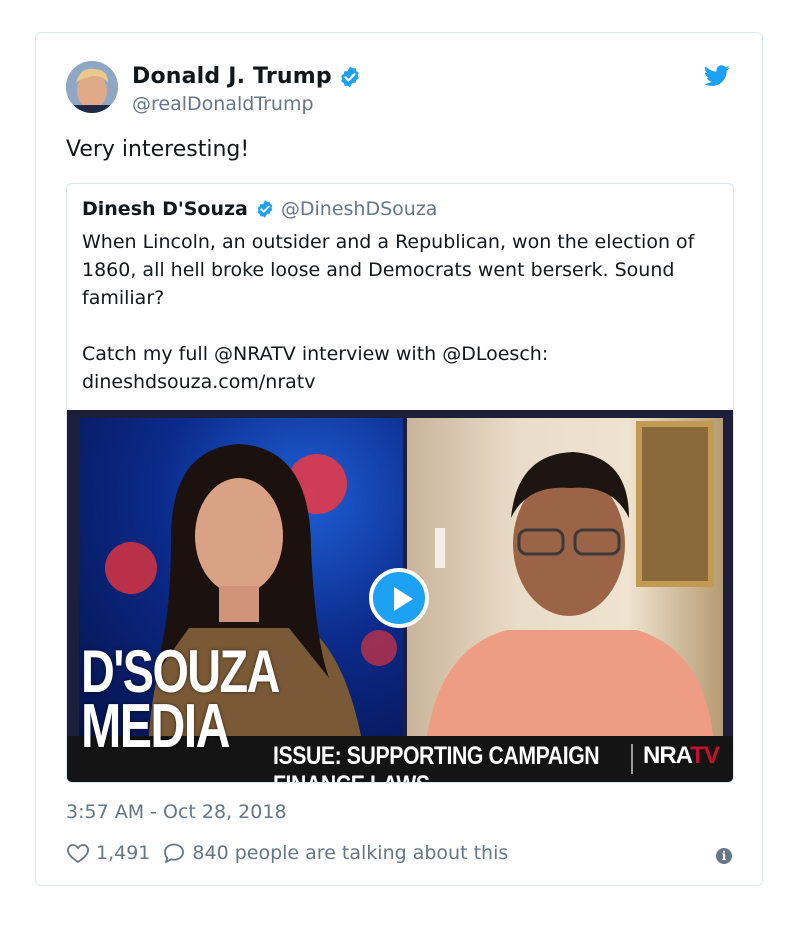 This screenshot has width=800, height=934. Describe the element at coordinates (232, 76) in the screenshot. I see `author-display-name: Donald J. Trump` at that location.